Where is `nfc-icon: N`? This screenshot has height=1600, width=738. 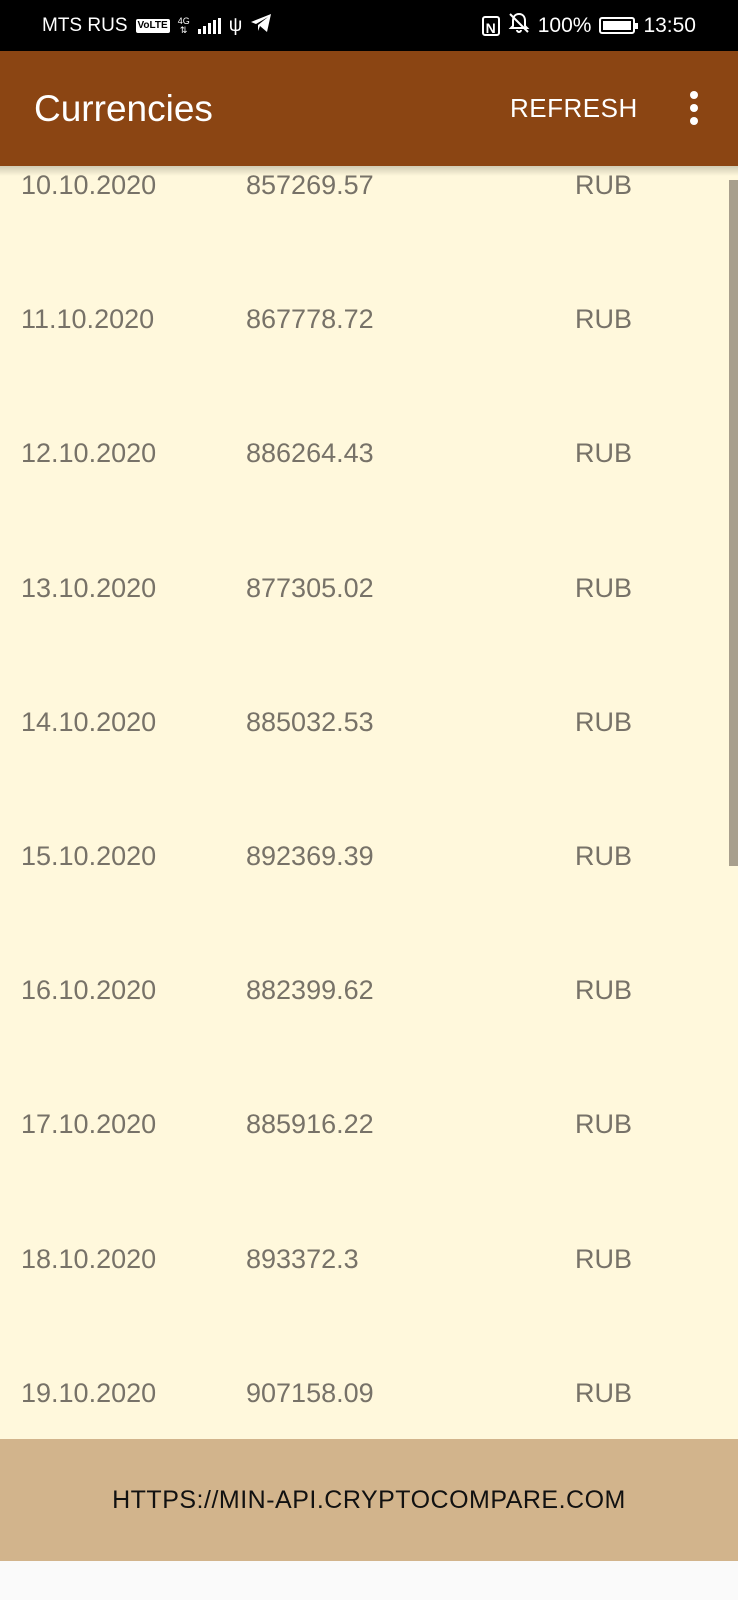
nfc-icon: N is located at coordinates (490, 25).